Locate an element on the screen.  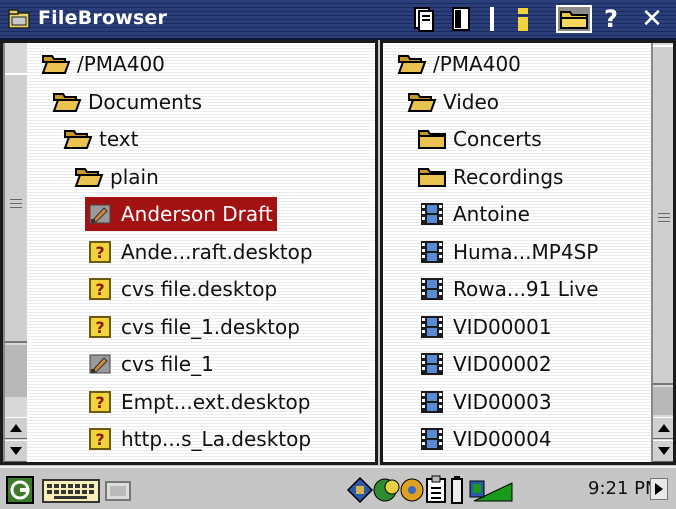
file-row: Antoine is located at coordinates (473, 214).